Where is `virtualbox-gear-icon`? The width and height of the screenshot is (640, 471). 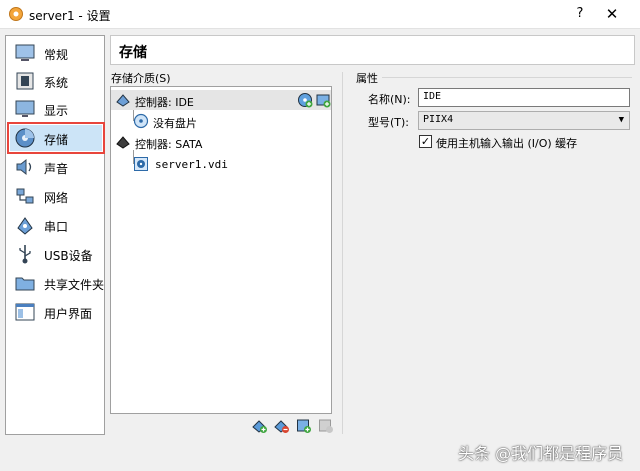 virtualbox-gear-icon is located at coordinates (16, 14).